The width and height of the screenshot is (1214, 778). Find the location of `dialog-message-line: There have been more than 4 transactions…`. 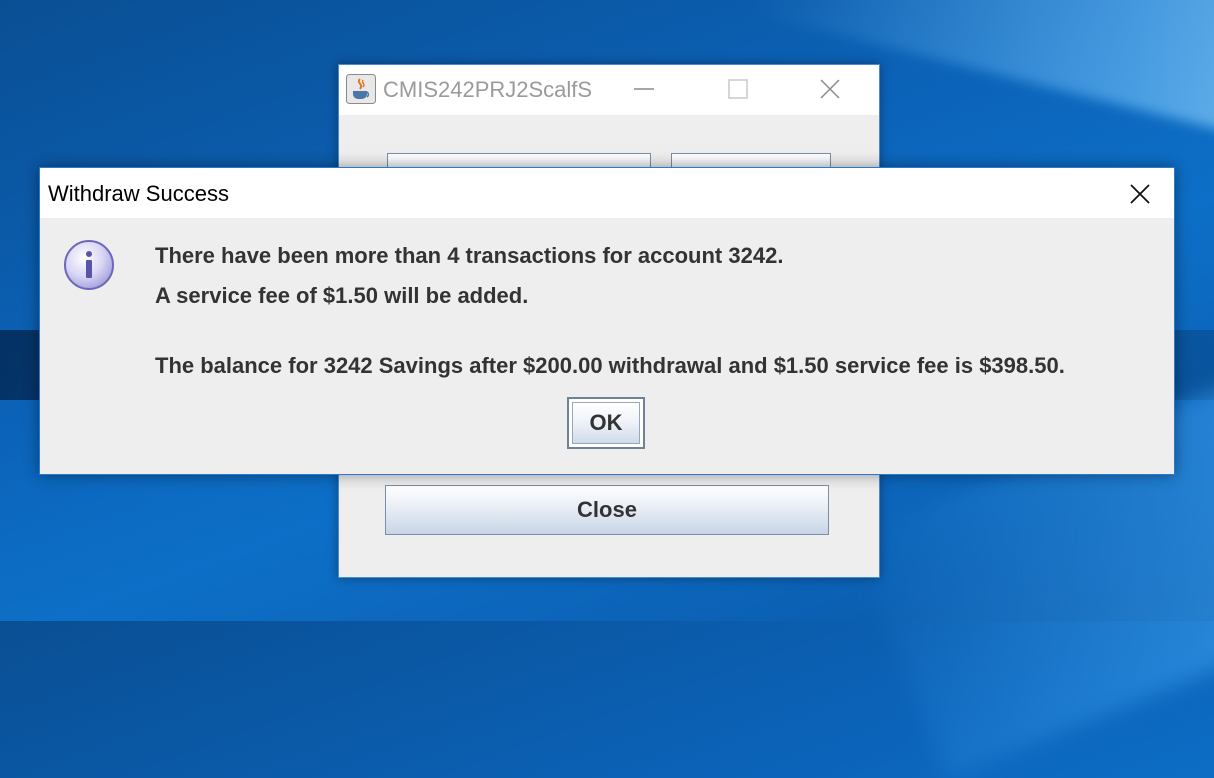

dialog-message-line: There have been more than 4 transactions… is located at coordinates (469, 255).